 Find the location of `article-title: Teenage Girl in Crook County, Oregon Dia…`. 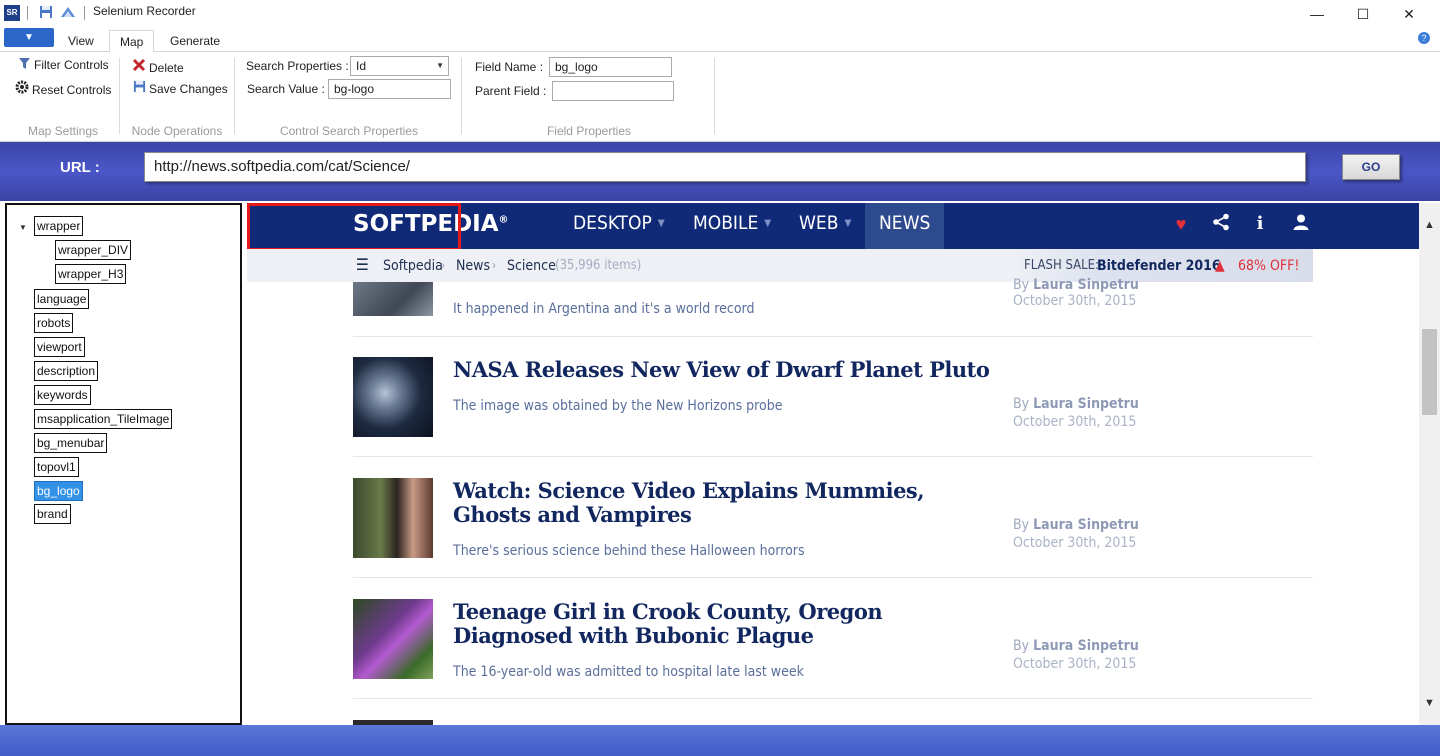

article-title: Teenage Girl in Crook County, Oregon Dia… is located at coordinates (723, 624).